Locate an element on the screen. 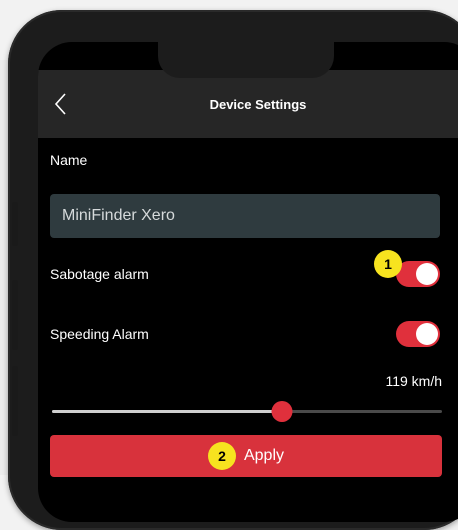  name-label: Name is located at coordinates (69, 160).